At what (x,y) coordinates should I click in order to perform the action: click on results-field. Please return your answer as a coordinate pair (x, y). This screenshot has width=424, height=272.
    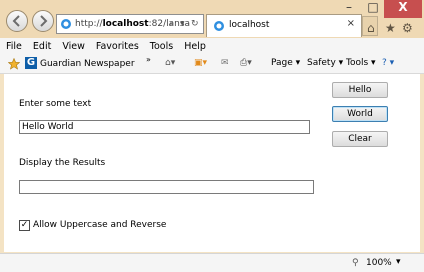
    Looking at the image, I should click on (166, 187).